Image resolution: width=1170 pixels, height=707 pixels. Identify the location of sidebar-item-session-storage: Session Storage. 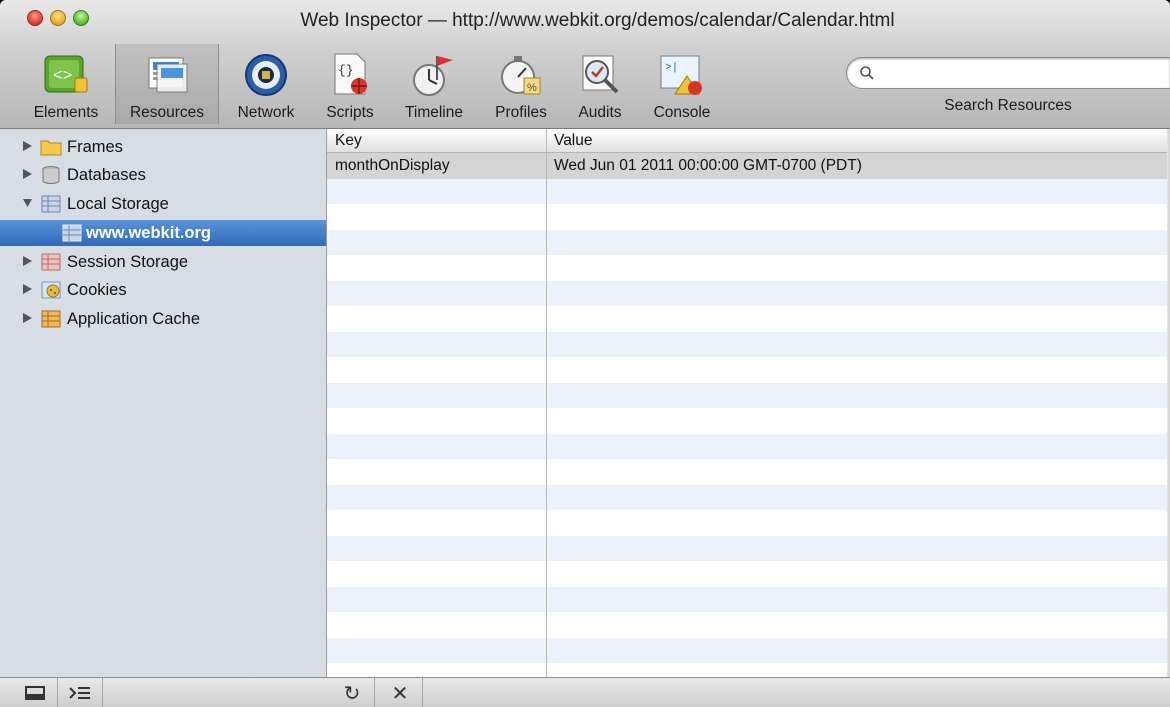
(163, 262).